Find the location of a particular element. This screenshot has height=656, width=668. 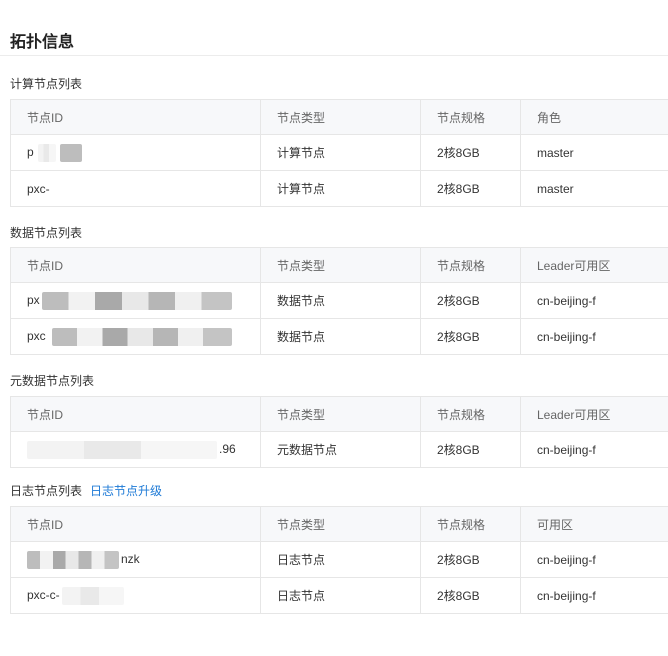

node-id-cell: pxc is located at coordinates (135, 336).